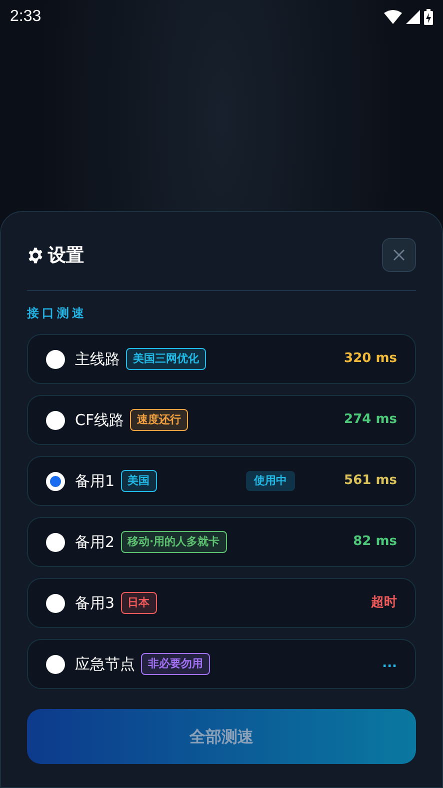  I want to click on route-name: 备用3, so click(95, 603).